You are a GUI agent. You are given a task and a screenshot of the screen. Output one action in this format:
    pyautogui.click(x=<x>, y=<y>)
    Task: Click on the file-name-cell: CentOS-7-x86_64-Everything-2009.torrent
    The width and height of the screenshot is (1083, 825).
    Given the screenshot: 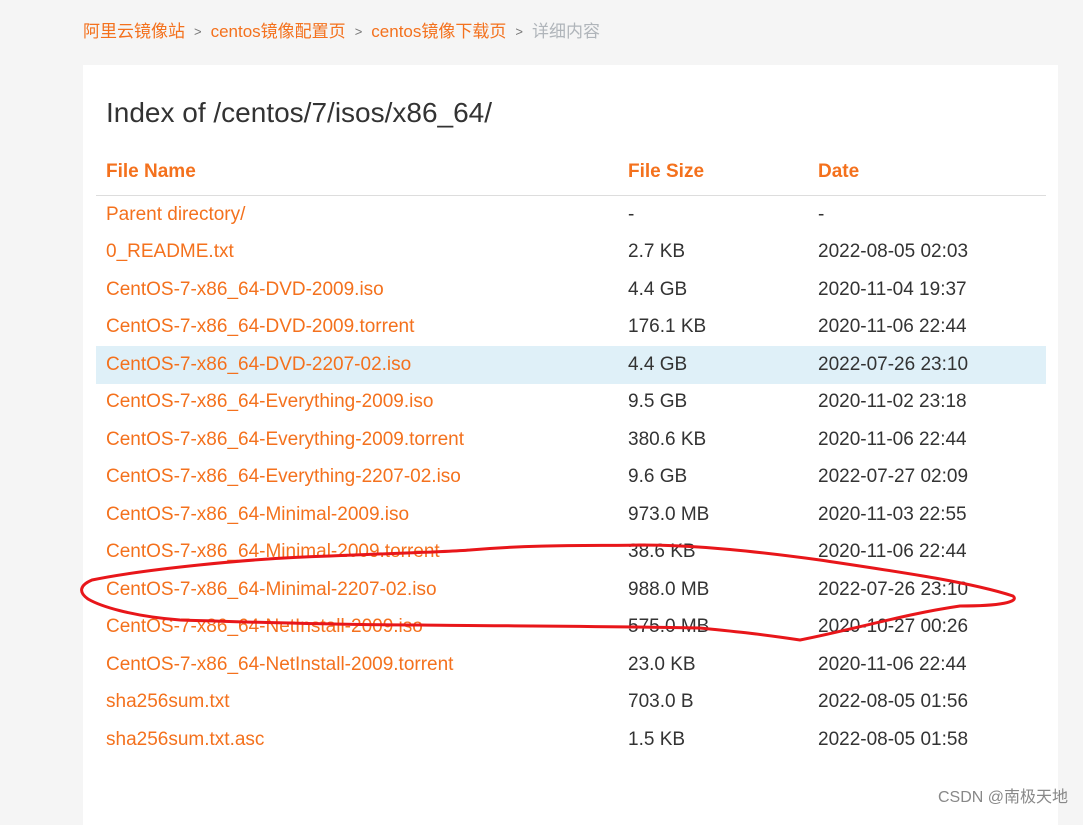 What is the action you would take?
    pyautogui.click(x=357, y=440)
    